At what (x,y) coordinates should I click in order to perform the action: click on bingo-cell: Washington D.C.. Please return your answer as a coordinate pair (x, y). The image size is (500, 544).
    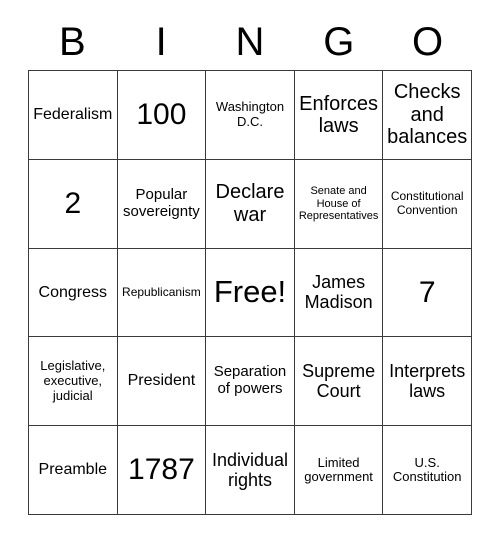
    Looking at the image, I should click on (250, 115).